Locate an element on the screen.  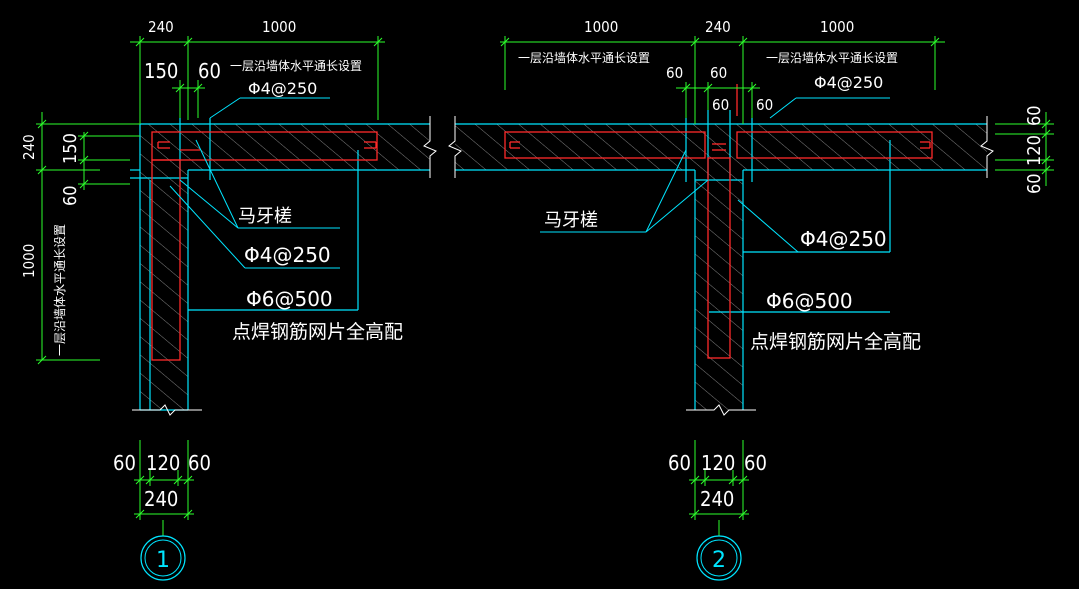
detail-2-dim-bottom-60a: 60 is located at coordinates (679, 463).